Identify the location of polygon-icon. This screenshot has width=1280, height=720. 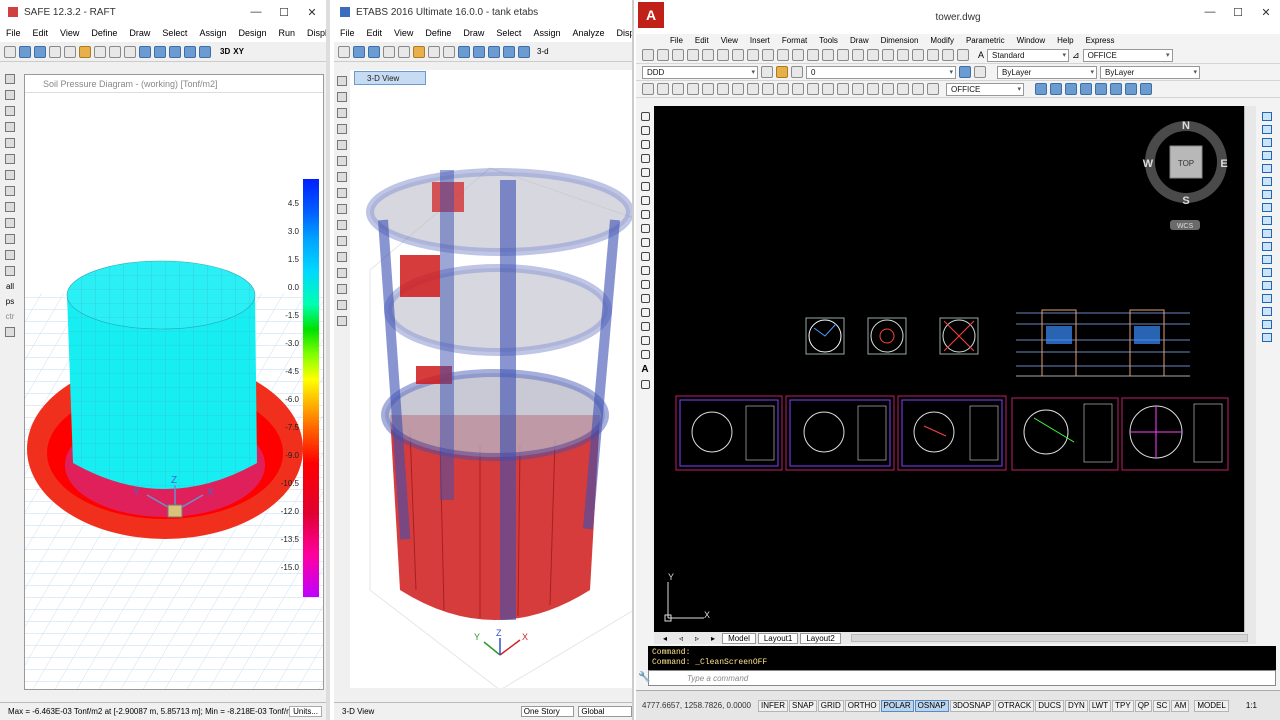
(645, 158).